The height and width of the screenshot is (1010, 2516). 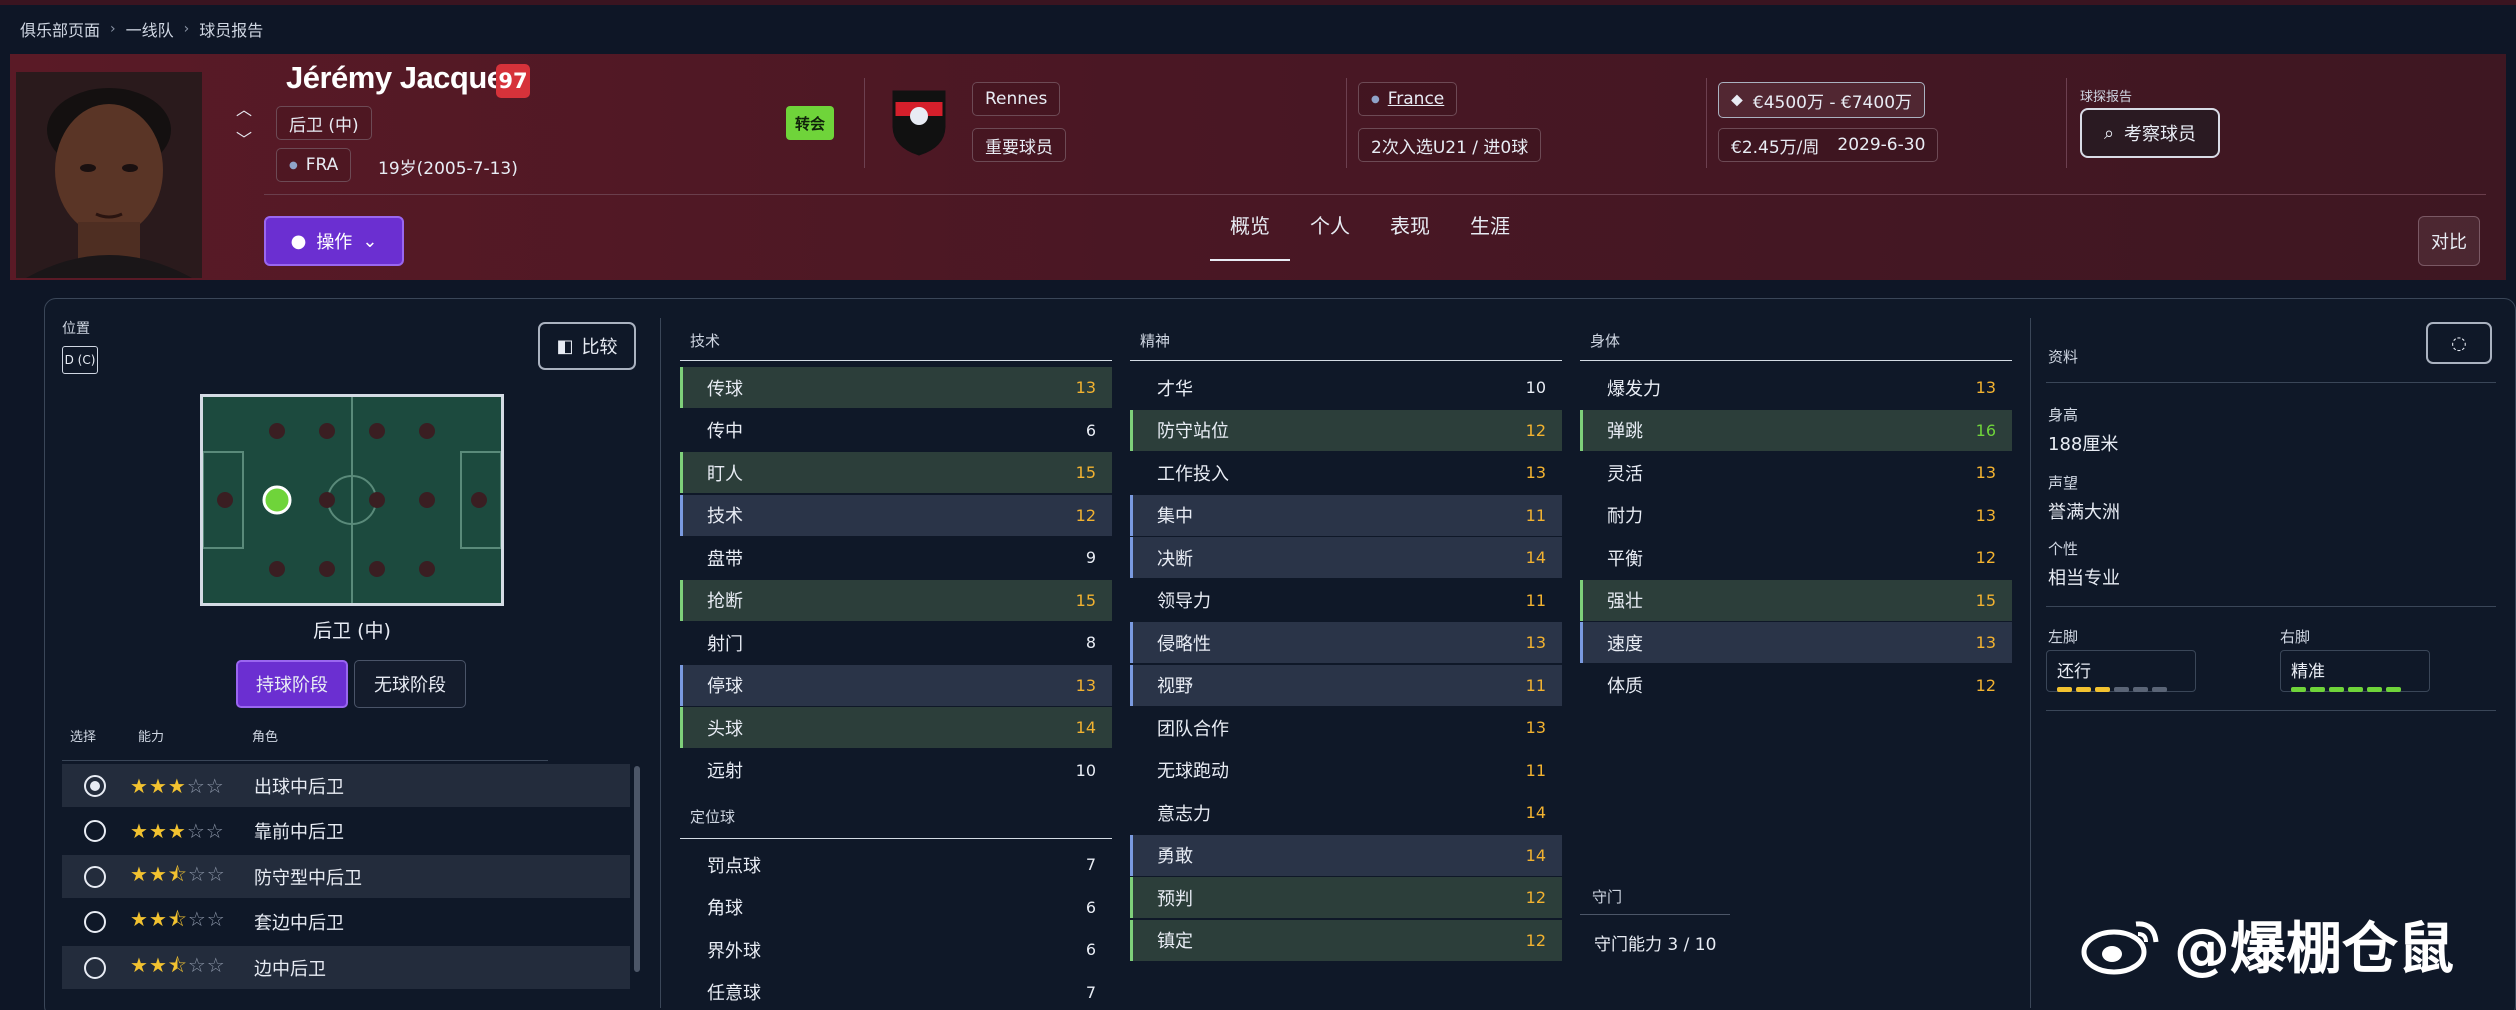 What do you see at coordinates (1346, 855) in the screenshot?
I see `attribute-row: 勇敢 14` at bounding box center [1346, 855].